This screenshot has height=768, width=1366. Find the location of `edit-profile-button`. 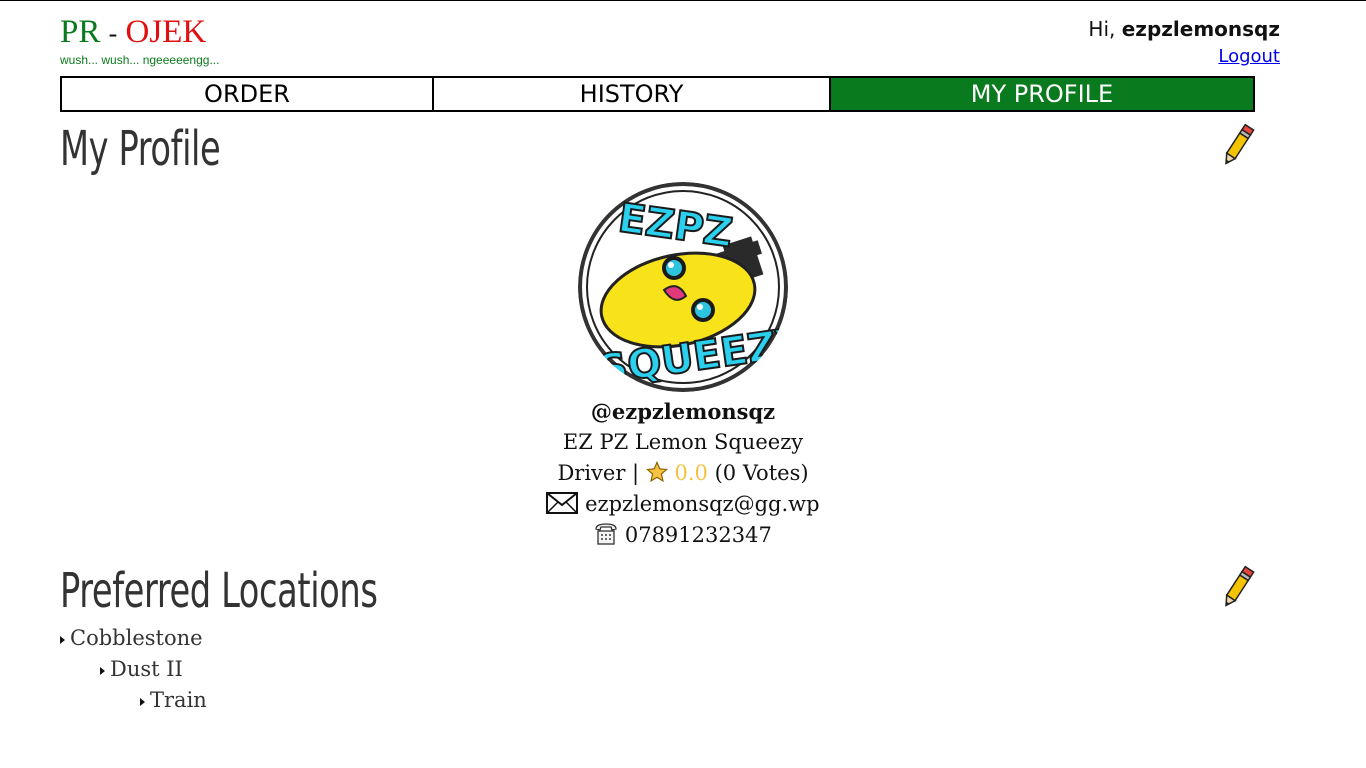

edit-profile-button is located at coordinates (1238, 145).